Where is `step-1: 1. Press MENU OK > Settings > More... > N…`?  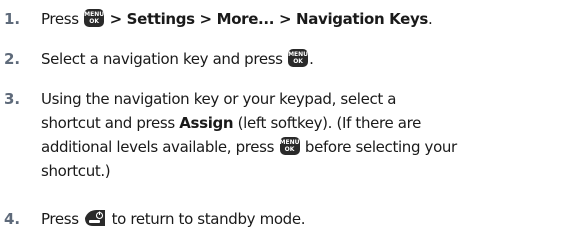 step-1: 1. Press MENU OK > Settings > More... > N… is located at coordinates (216, 19).